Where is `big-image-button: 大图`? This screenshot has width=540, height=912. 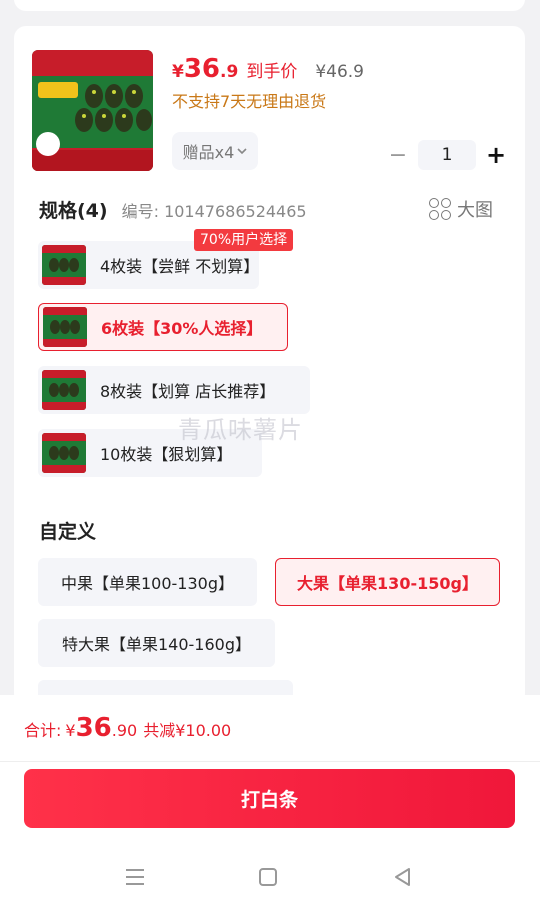
big-image-button: 大图 is located at coordinates (461, 209).